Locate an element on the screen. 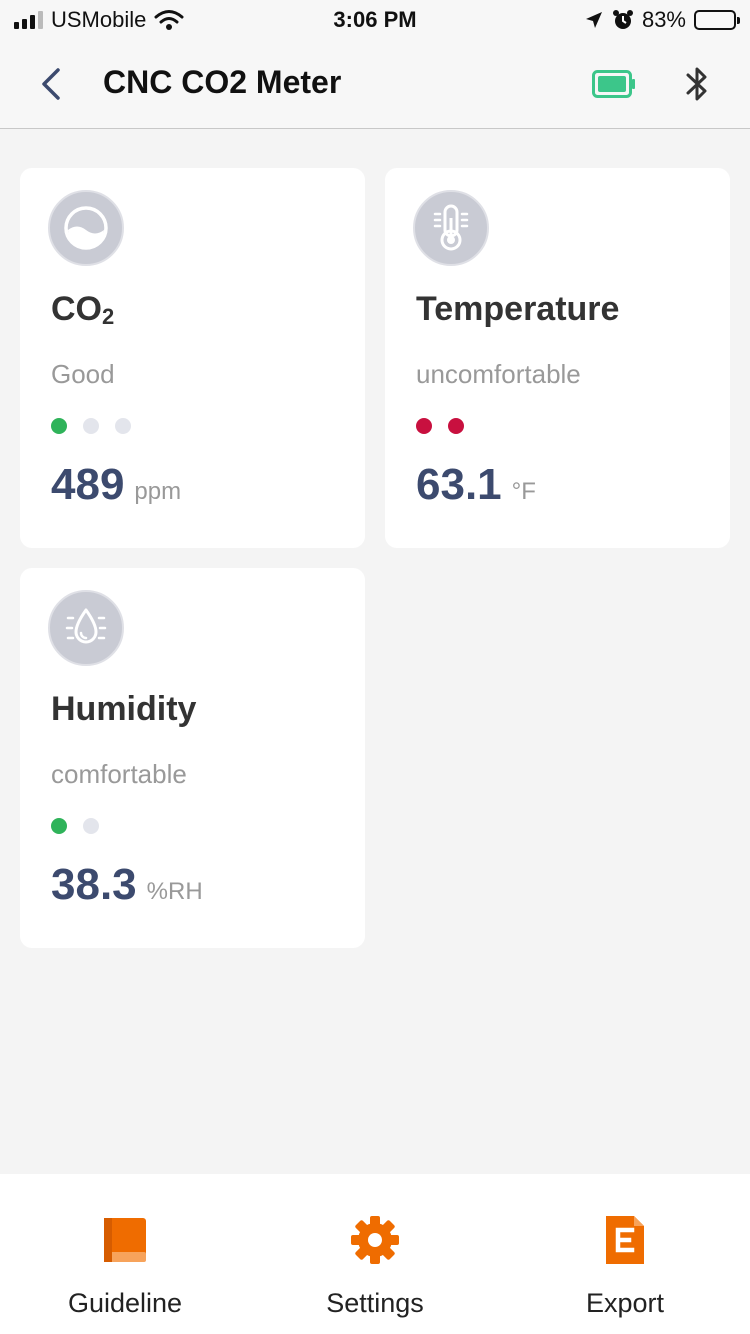 Image resolution: width=750 pixels, height=1334 pixels. status-right: 83% is located at coordinates (662, 20).